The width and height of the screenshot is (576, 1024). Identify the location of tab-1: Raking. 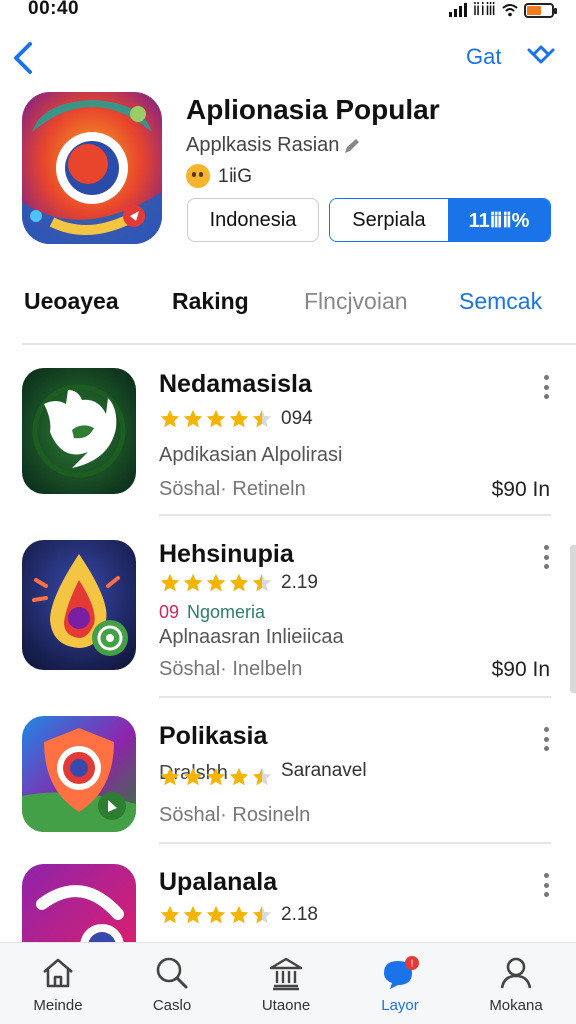
(210, 301).